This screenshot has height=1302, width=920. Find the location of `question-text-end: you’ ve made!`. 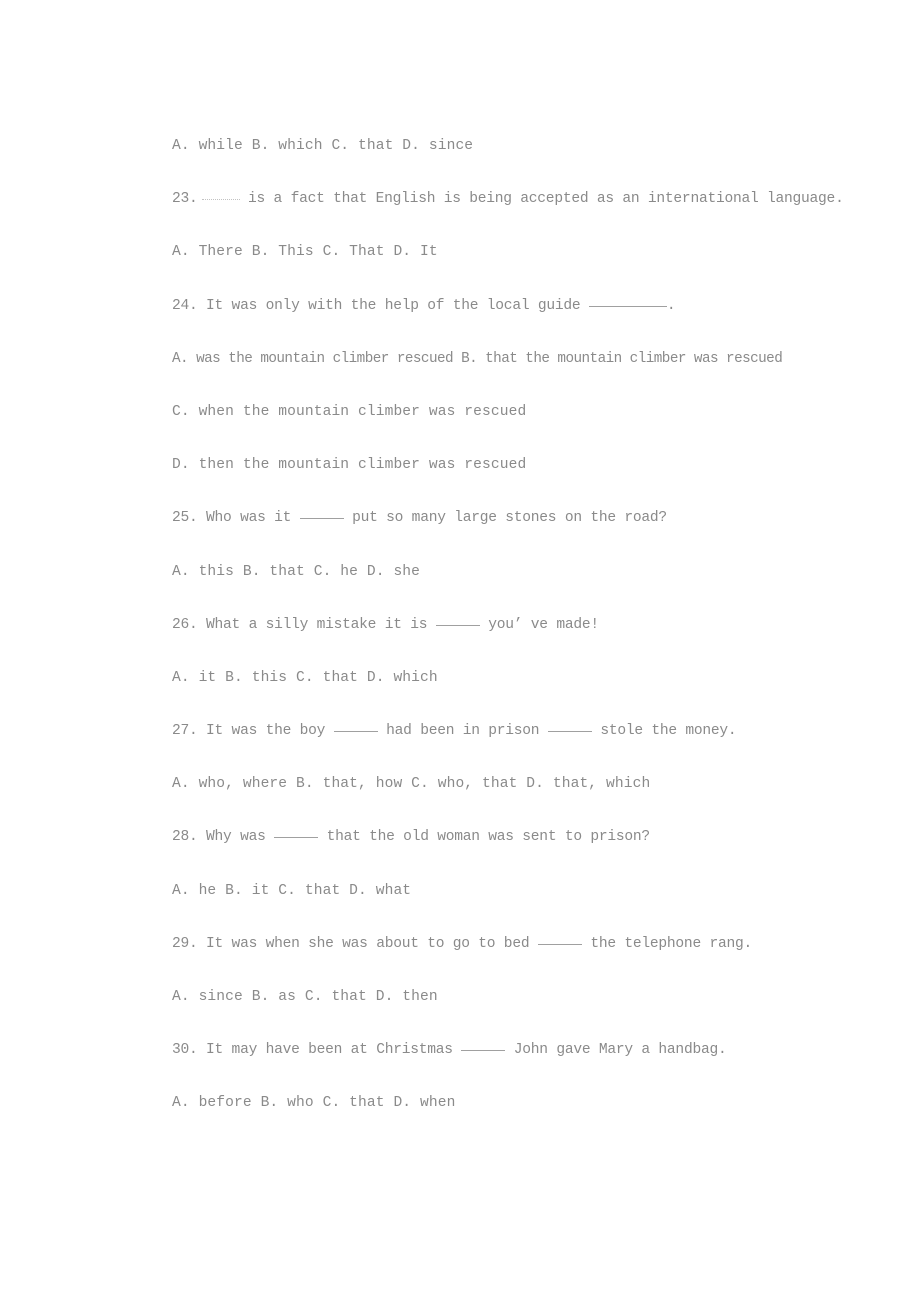

question-text-end: you’ ve made! is located at coordinates (539, 624).